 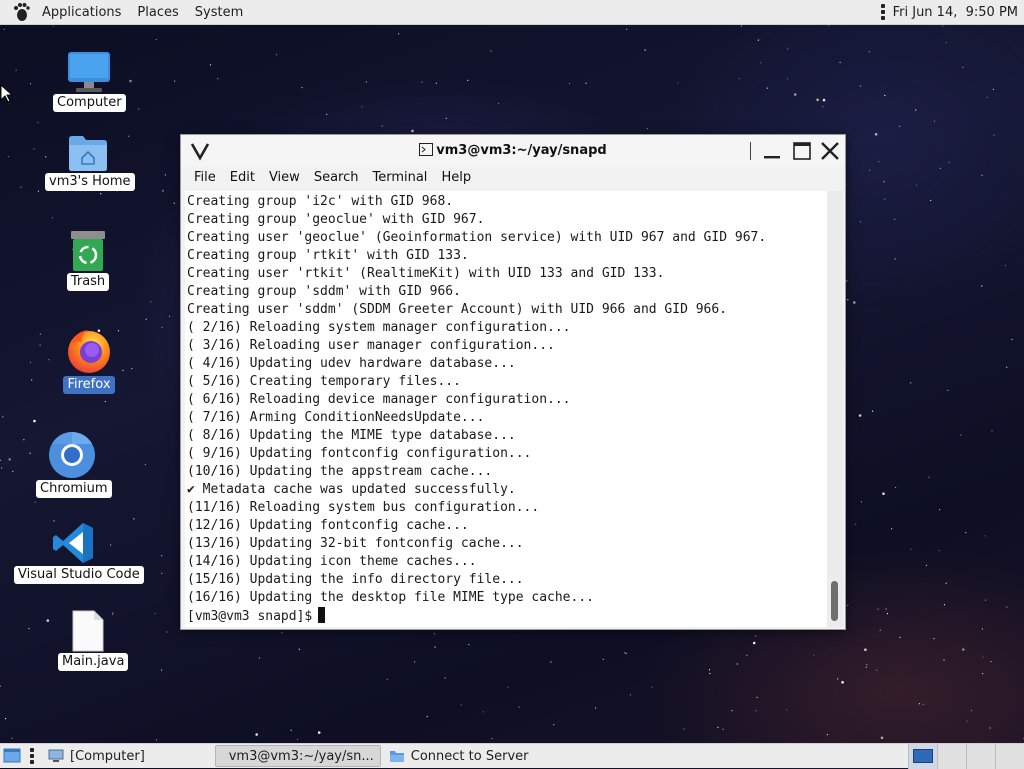 What do you see at coordinates (93, 662) in the screenshot?
I see `desktop-icon-label: Main.java` at bounding box center [93, 662].